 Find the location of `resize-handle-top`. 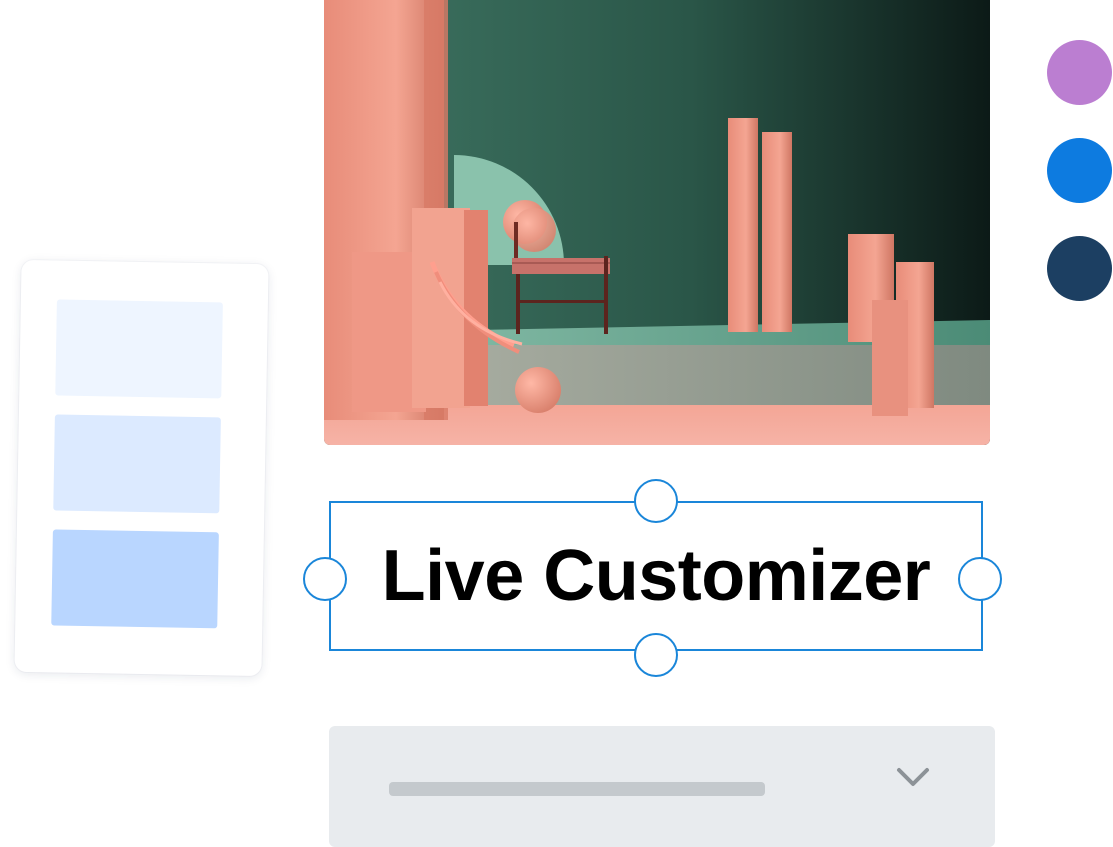

resize-handle-top is located at coordinates (656, 501).